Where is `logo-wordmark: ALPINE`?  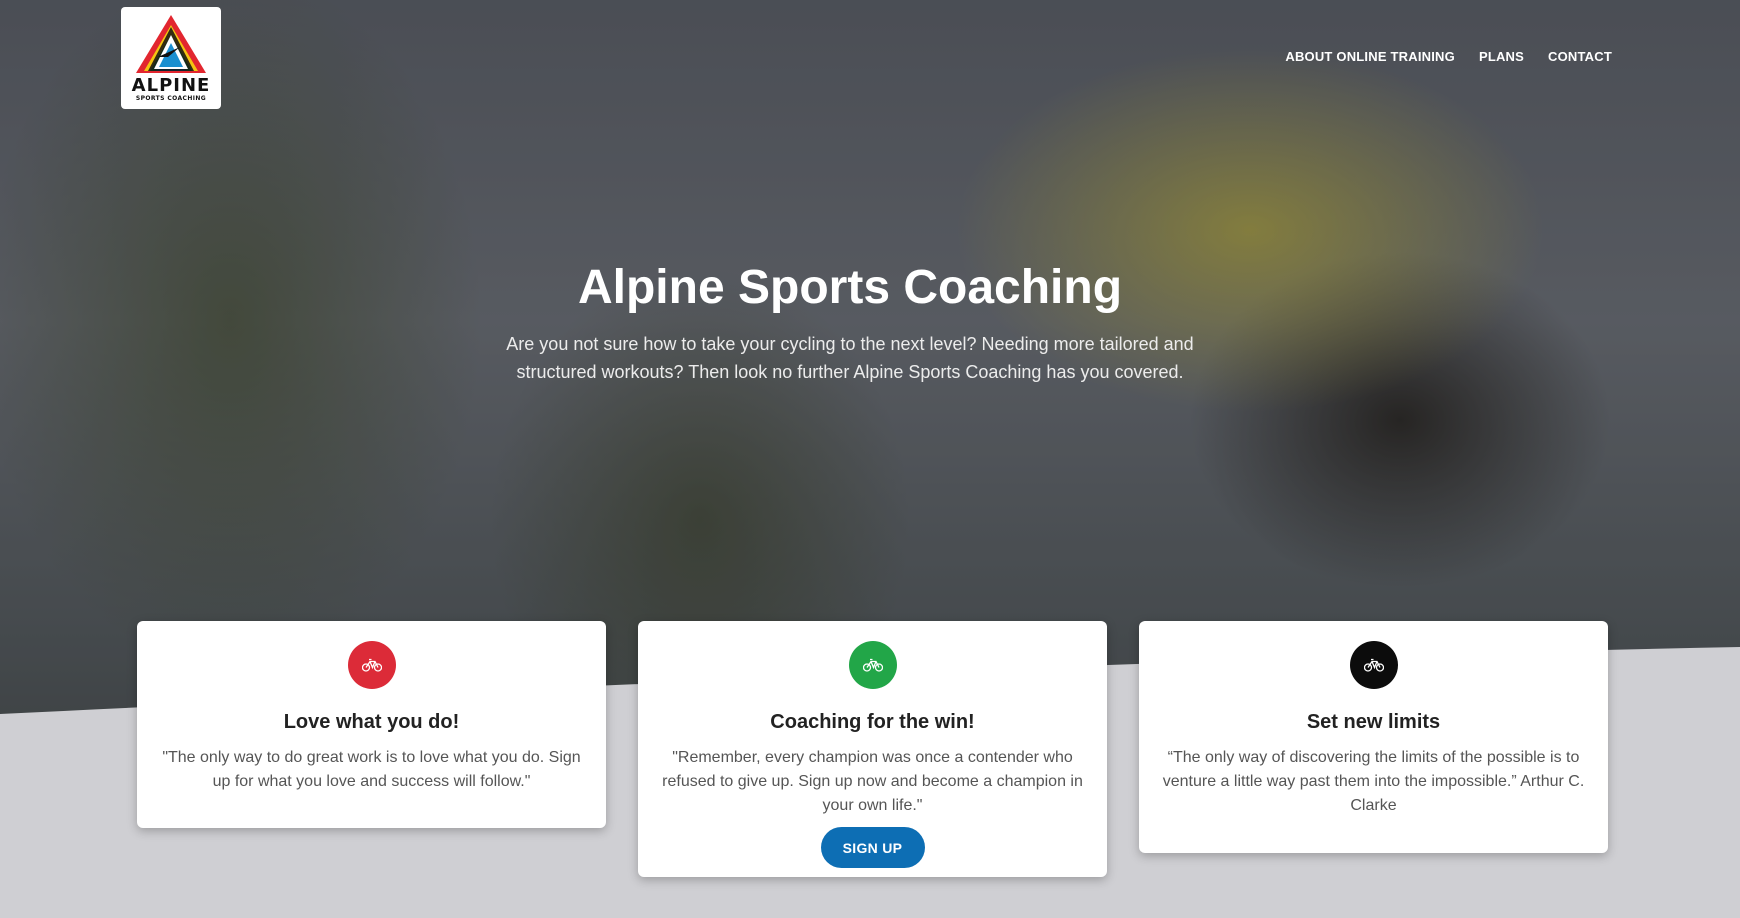 logo-wordmark: ALPINE is located at coordinates (171, 85).